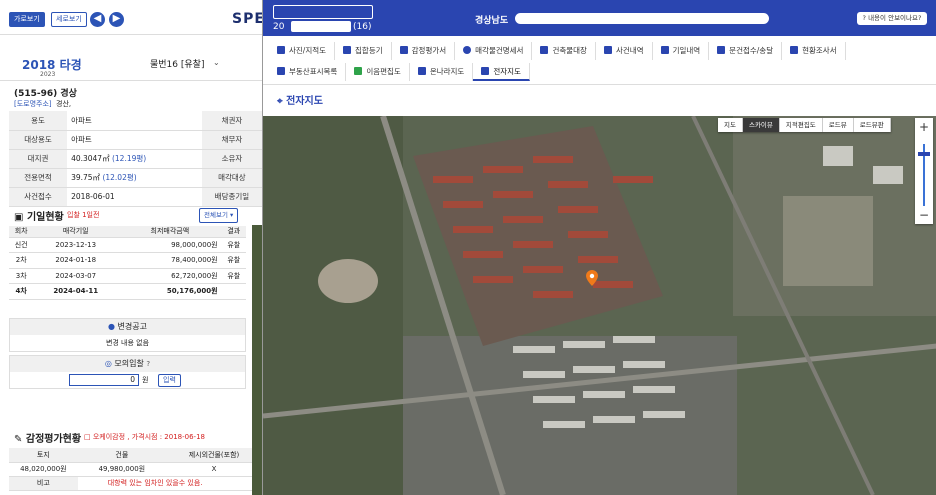 The width and height of the screenshot is (936, 495). What do you see at coordinates (924, 215) in the screenshot?
I see `zoom-out-button: −` at bounding box center [924, 215].